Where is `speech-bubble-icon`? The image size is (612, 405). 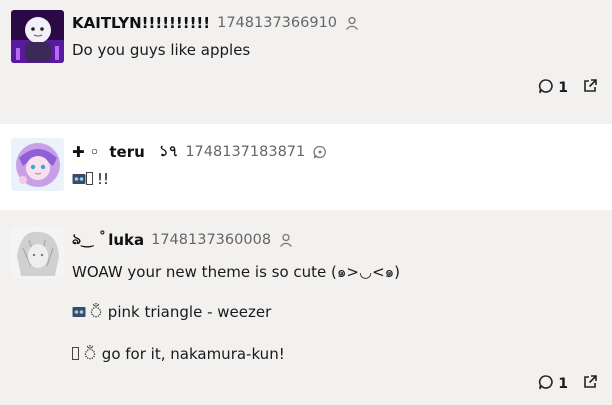 speech-bubble-icon is located at coordinates (320, 152).